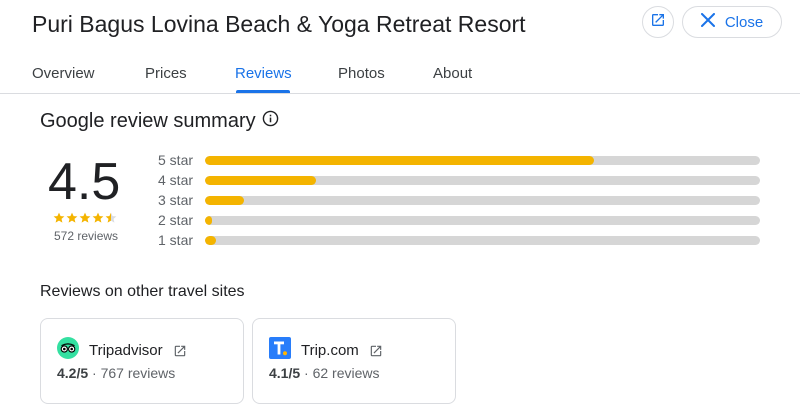 Image resolution: width=800 pixels, height=411 pixels. Describe the element at coordinates (84, 182) in the screenshot. I see `overall-rating: 4.5` at that location.